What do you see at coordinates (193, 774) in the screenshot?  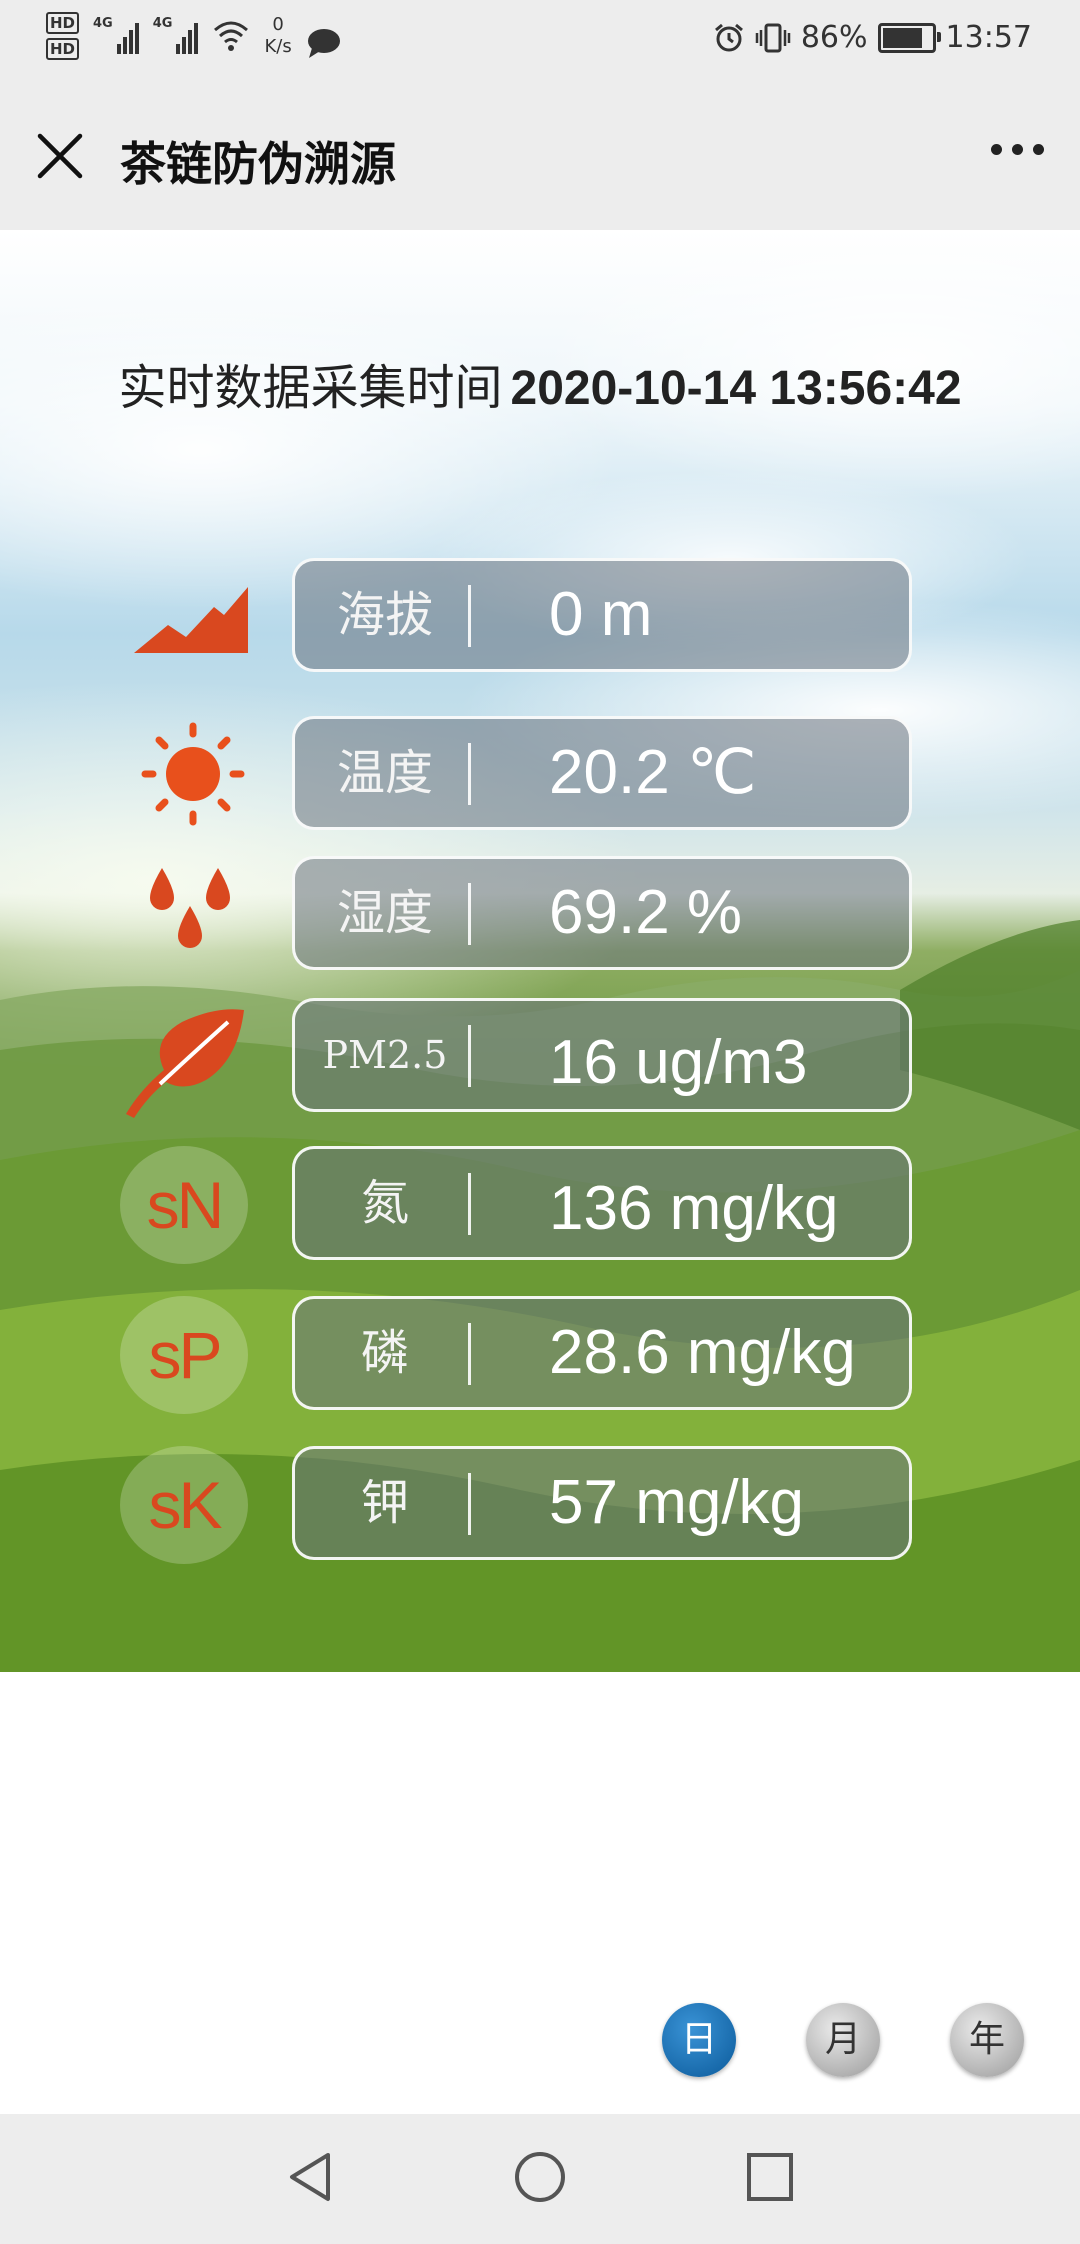 I see `sun-icon` at bounding box center [193, 774].